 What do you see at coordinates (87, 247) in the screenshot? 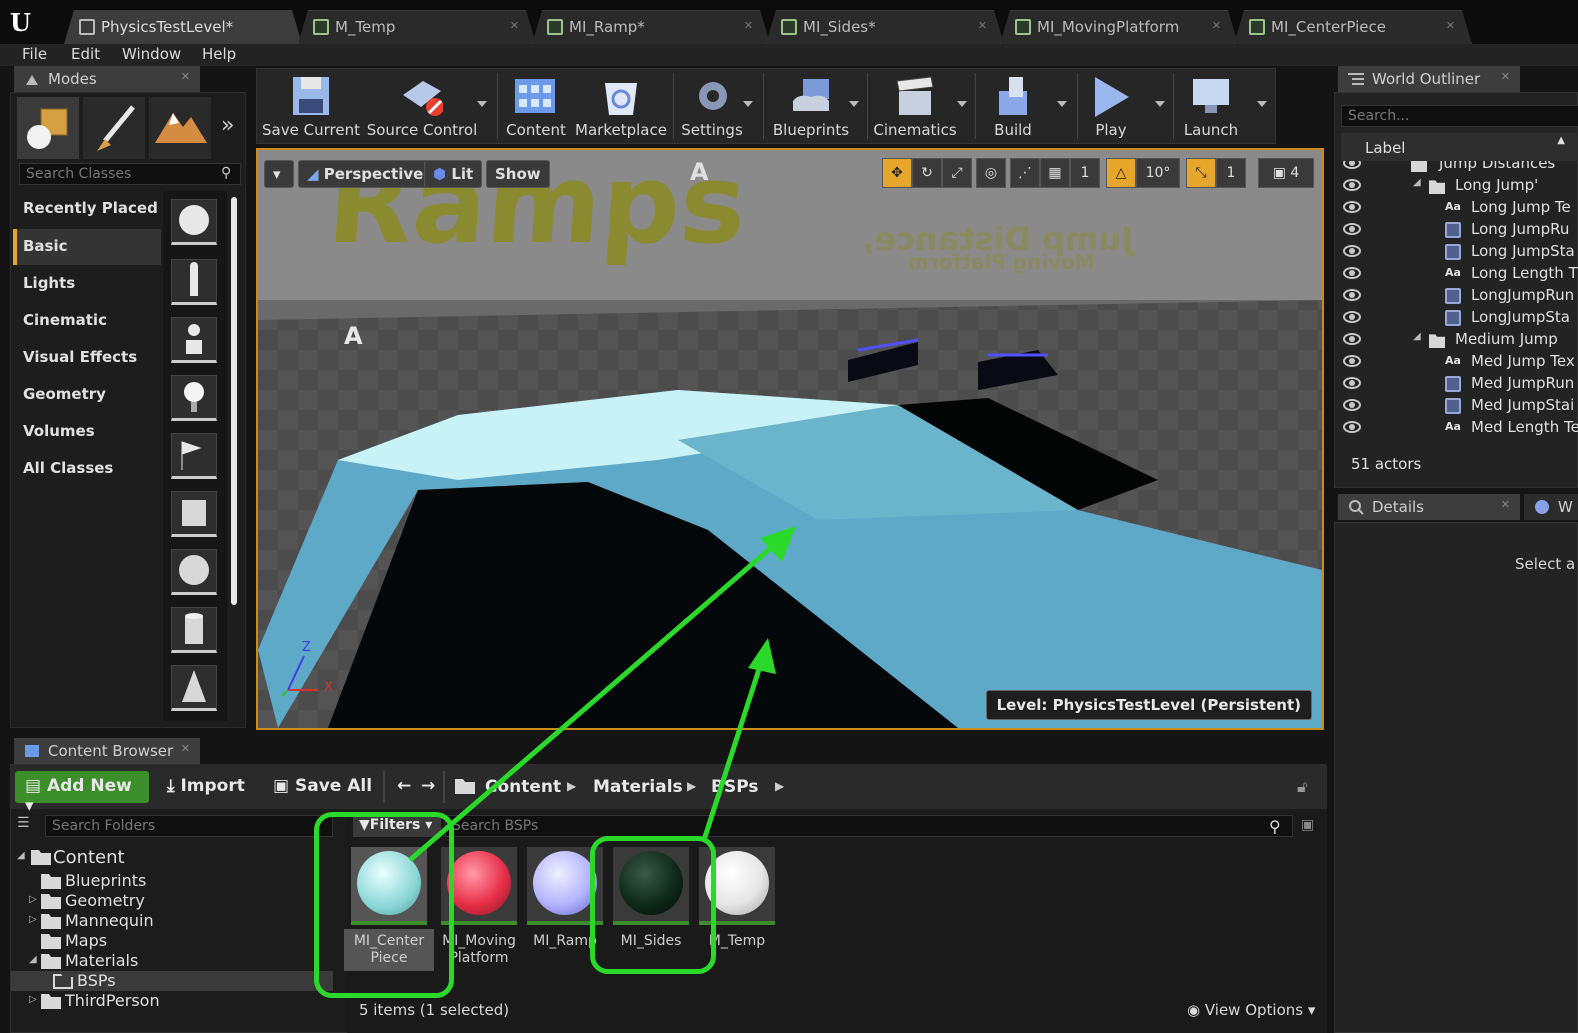
I see `category-basic: Basic` at bounding box center [87, 247].